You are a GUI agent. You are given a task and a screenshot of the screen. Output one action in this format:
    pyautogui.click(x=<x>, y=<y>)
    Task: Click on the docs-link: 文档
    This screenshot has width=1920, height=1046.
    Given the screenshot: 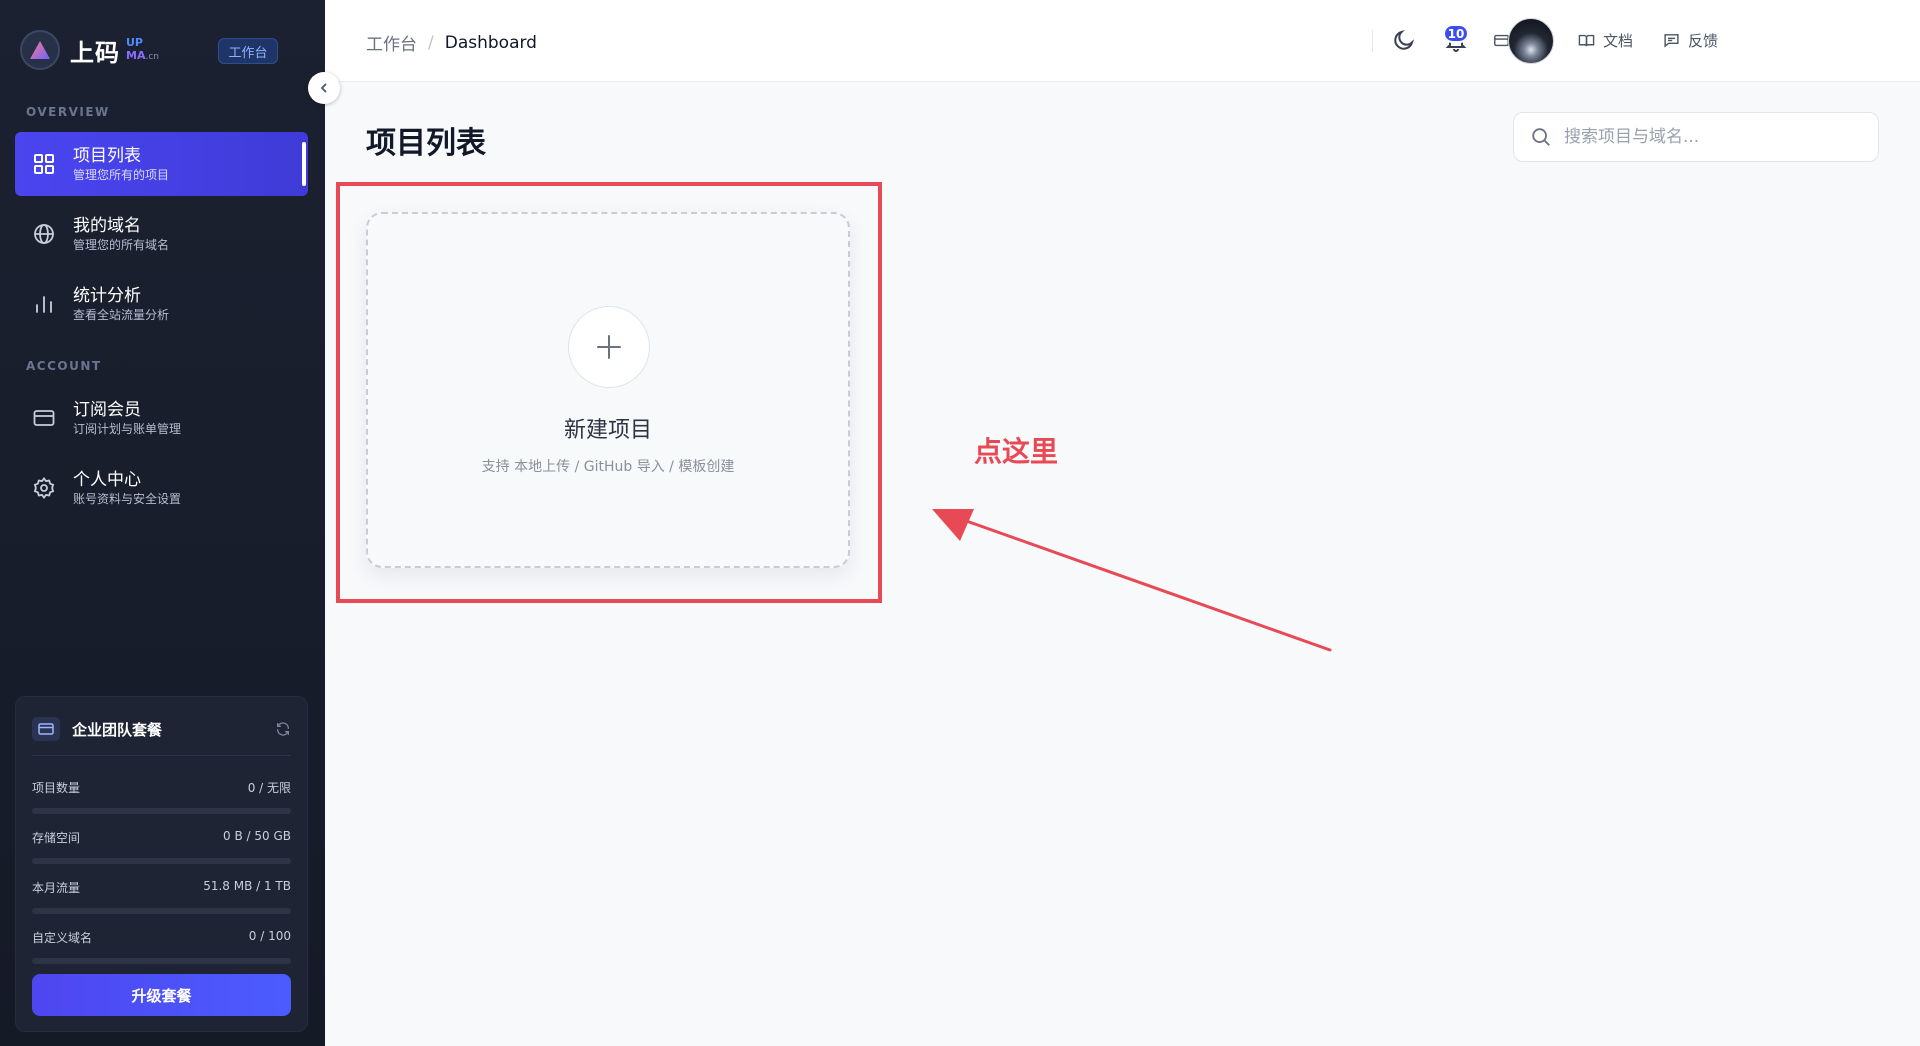 What is the action you would take?
    pyautogui.click(x=1605, y=40)
    